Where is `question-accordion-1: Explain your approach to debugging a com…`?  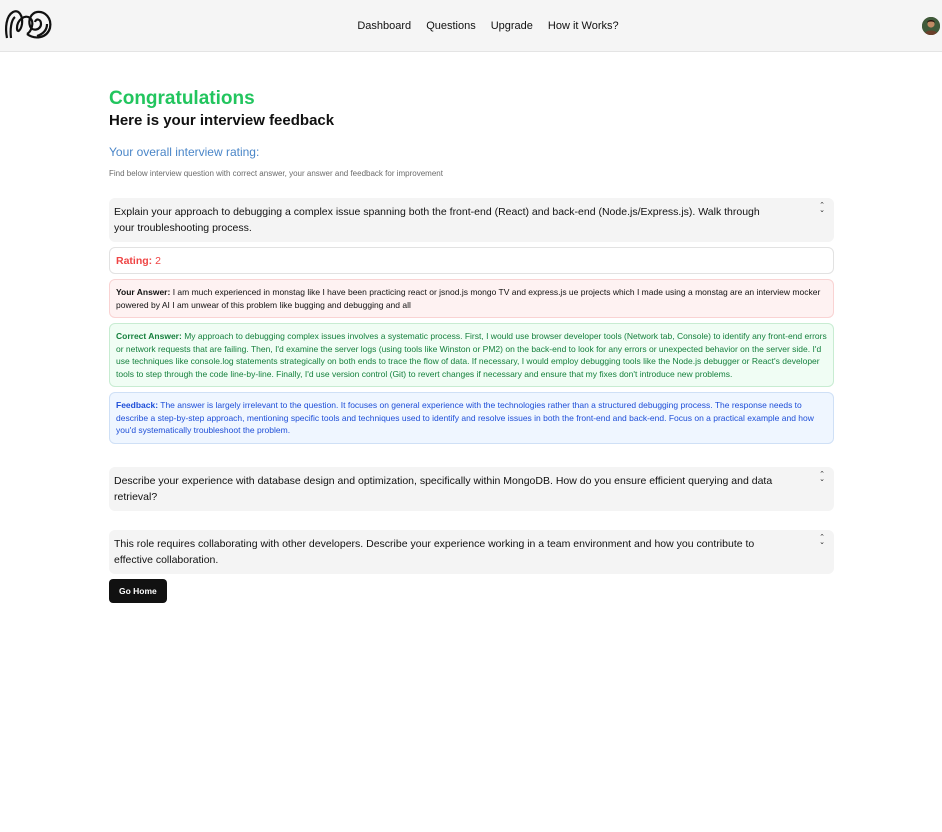 question-accordion-1: Explain your approach to debugging a com… is located at coordinates (471, 220).